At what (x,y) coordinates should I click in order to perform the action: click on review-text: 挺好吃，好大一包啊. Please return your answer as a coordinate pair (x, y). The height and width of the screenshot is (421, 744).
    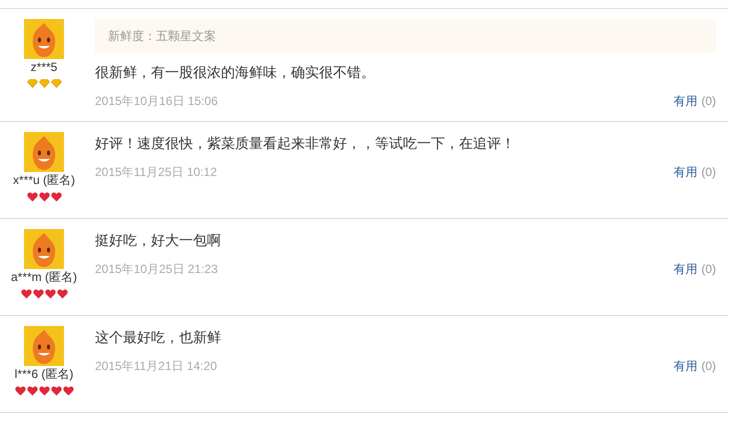
    Looking at the image, I should click on (158, 240).